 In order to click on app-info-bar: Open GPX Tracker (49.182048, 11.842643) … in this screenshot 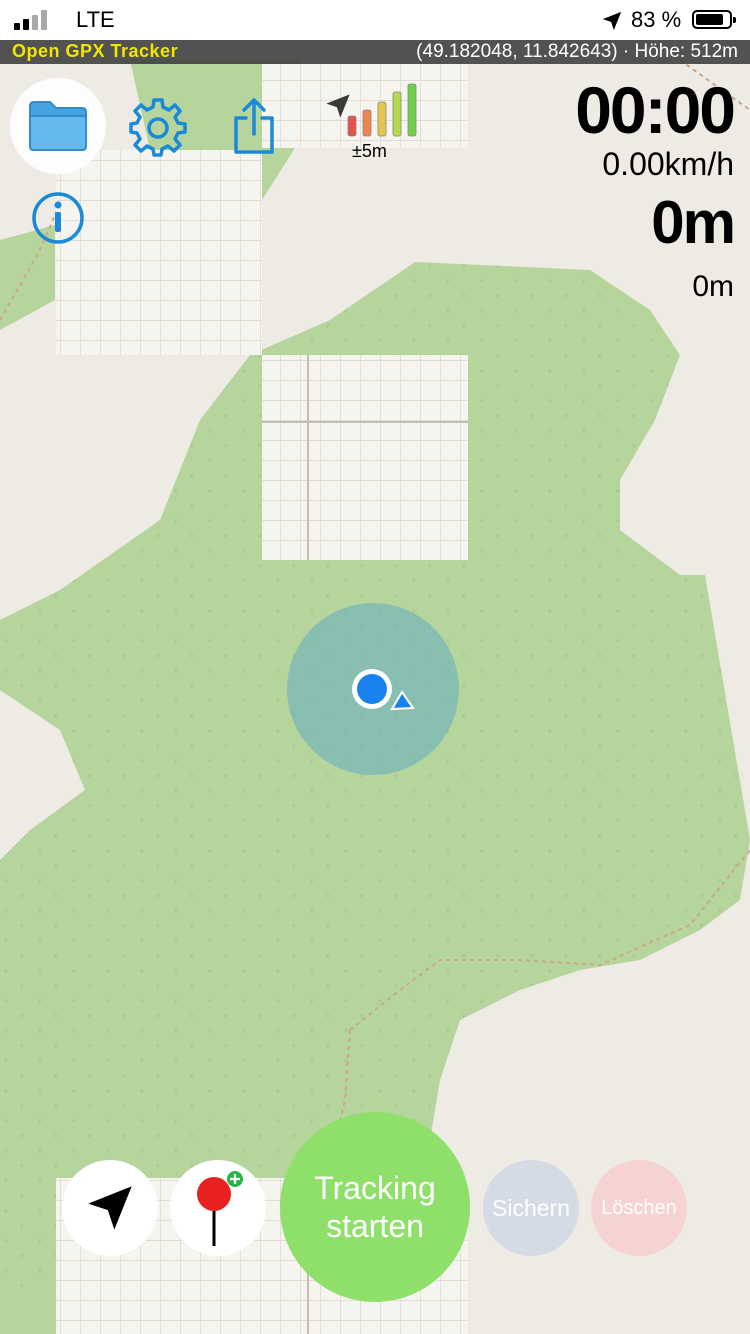, I will do `click(375, 52)`.